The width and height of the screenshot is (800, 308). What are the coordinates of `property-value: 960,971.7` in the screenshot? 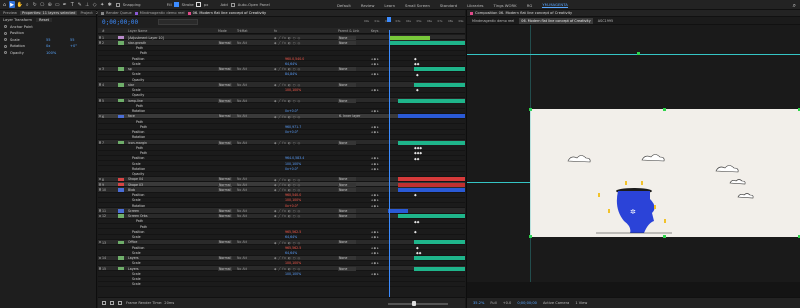 It's located at (293, 127).